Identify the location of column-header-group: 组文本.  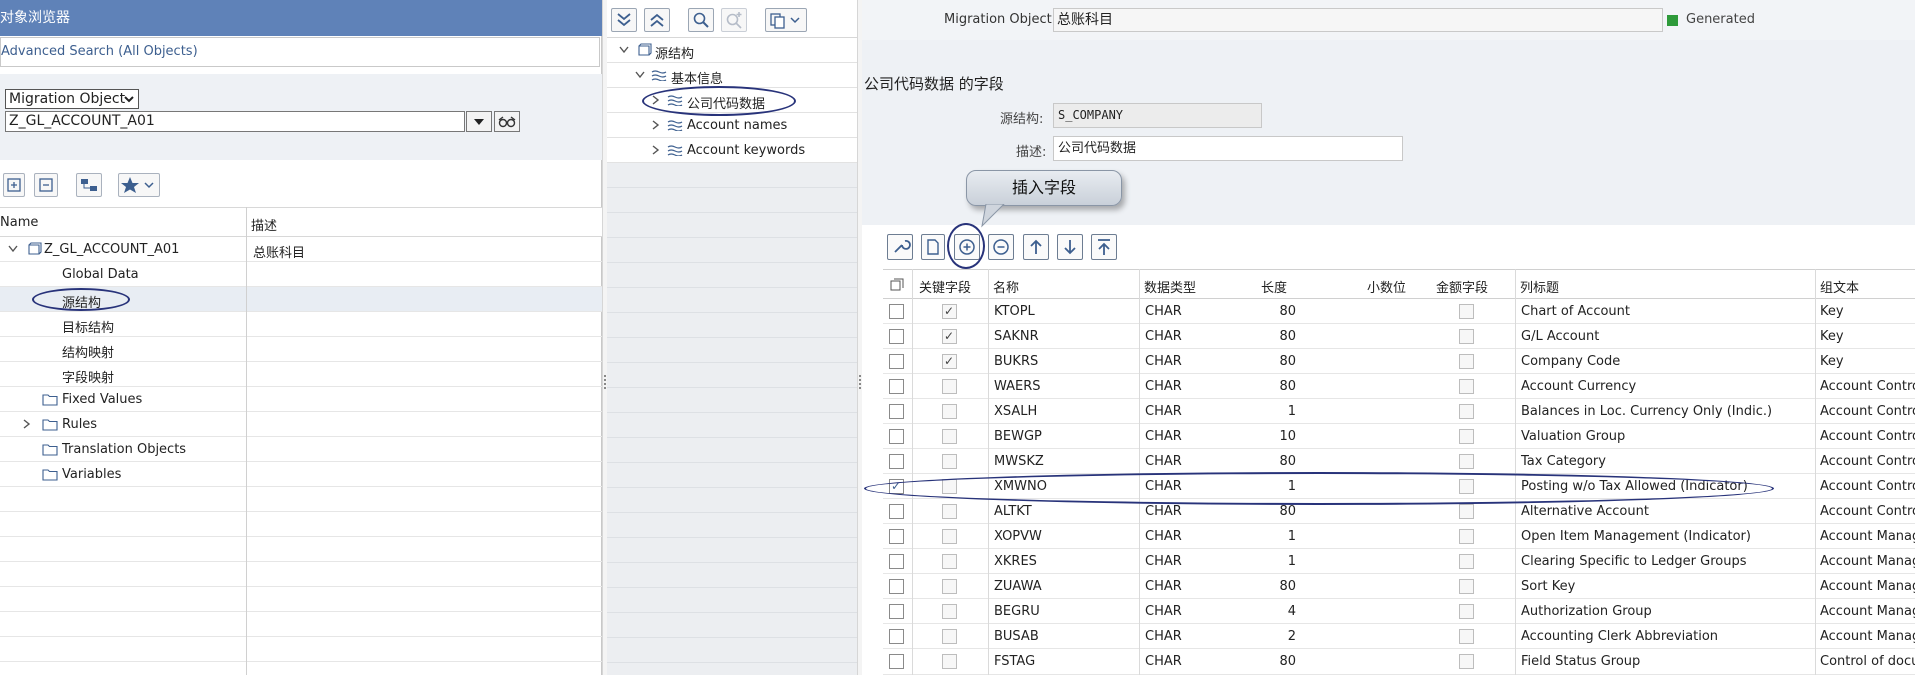
(1839, 286).